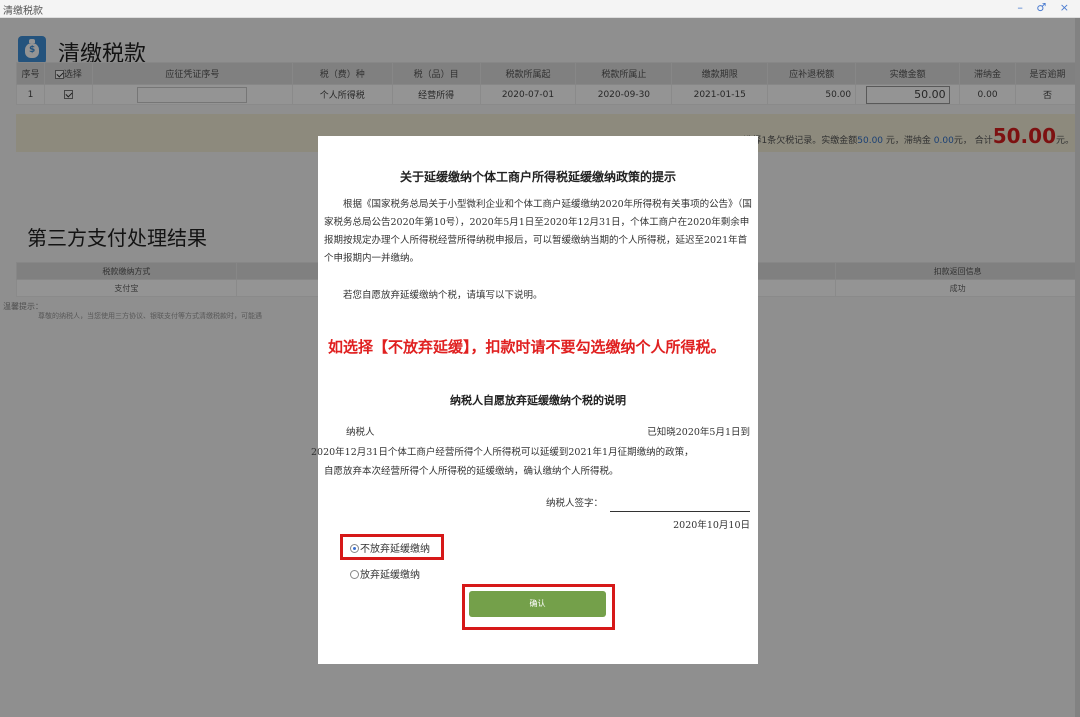  Describe the element at coordinates (540, 9) in the screenshot. I see `window-titlebar: 清缴税款 – ♂ ×` at that location.